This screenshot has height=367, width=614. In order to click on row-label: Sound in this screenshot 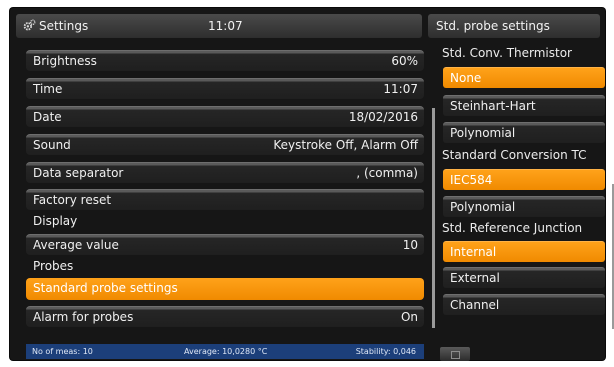, I will do `click(52, 145)`.